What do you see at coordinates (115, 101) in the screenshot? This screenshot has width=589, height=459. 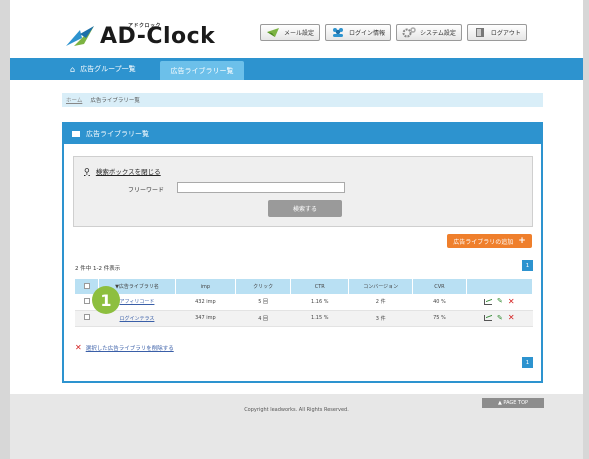 I see `breadcrumb-current: 広告ライブラリー覧` at bounding box center [115, 101].